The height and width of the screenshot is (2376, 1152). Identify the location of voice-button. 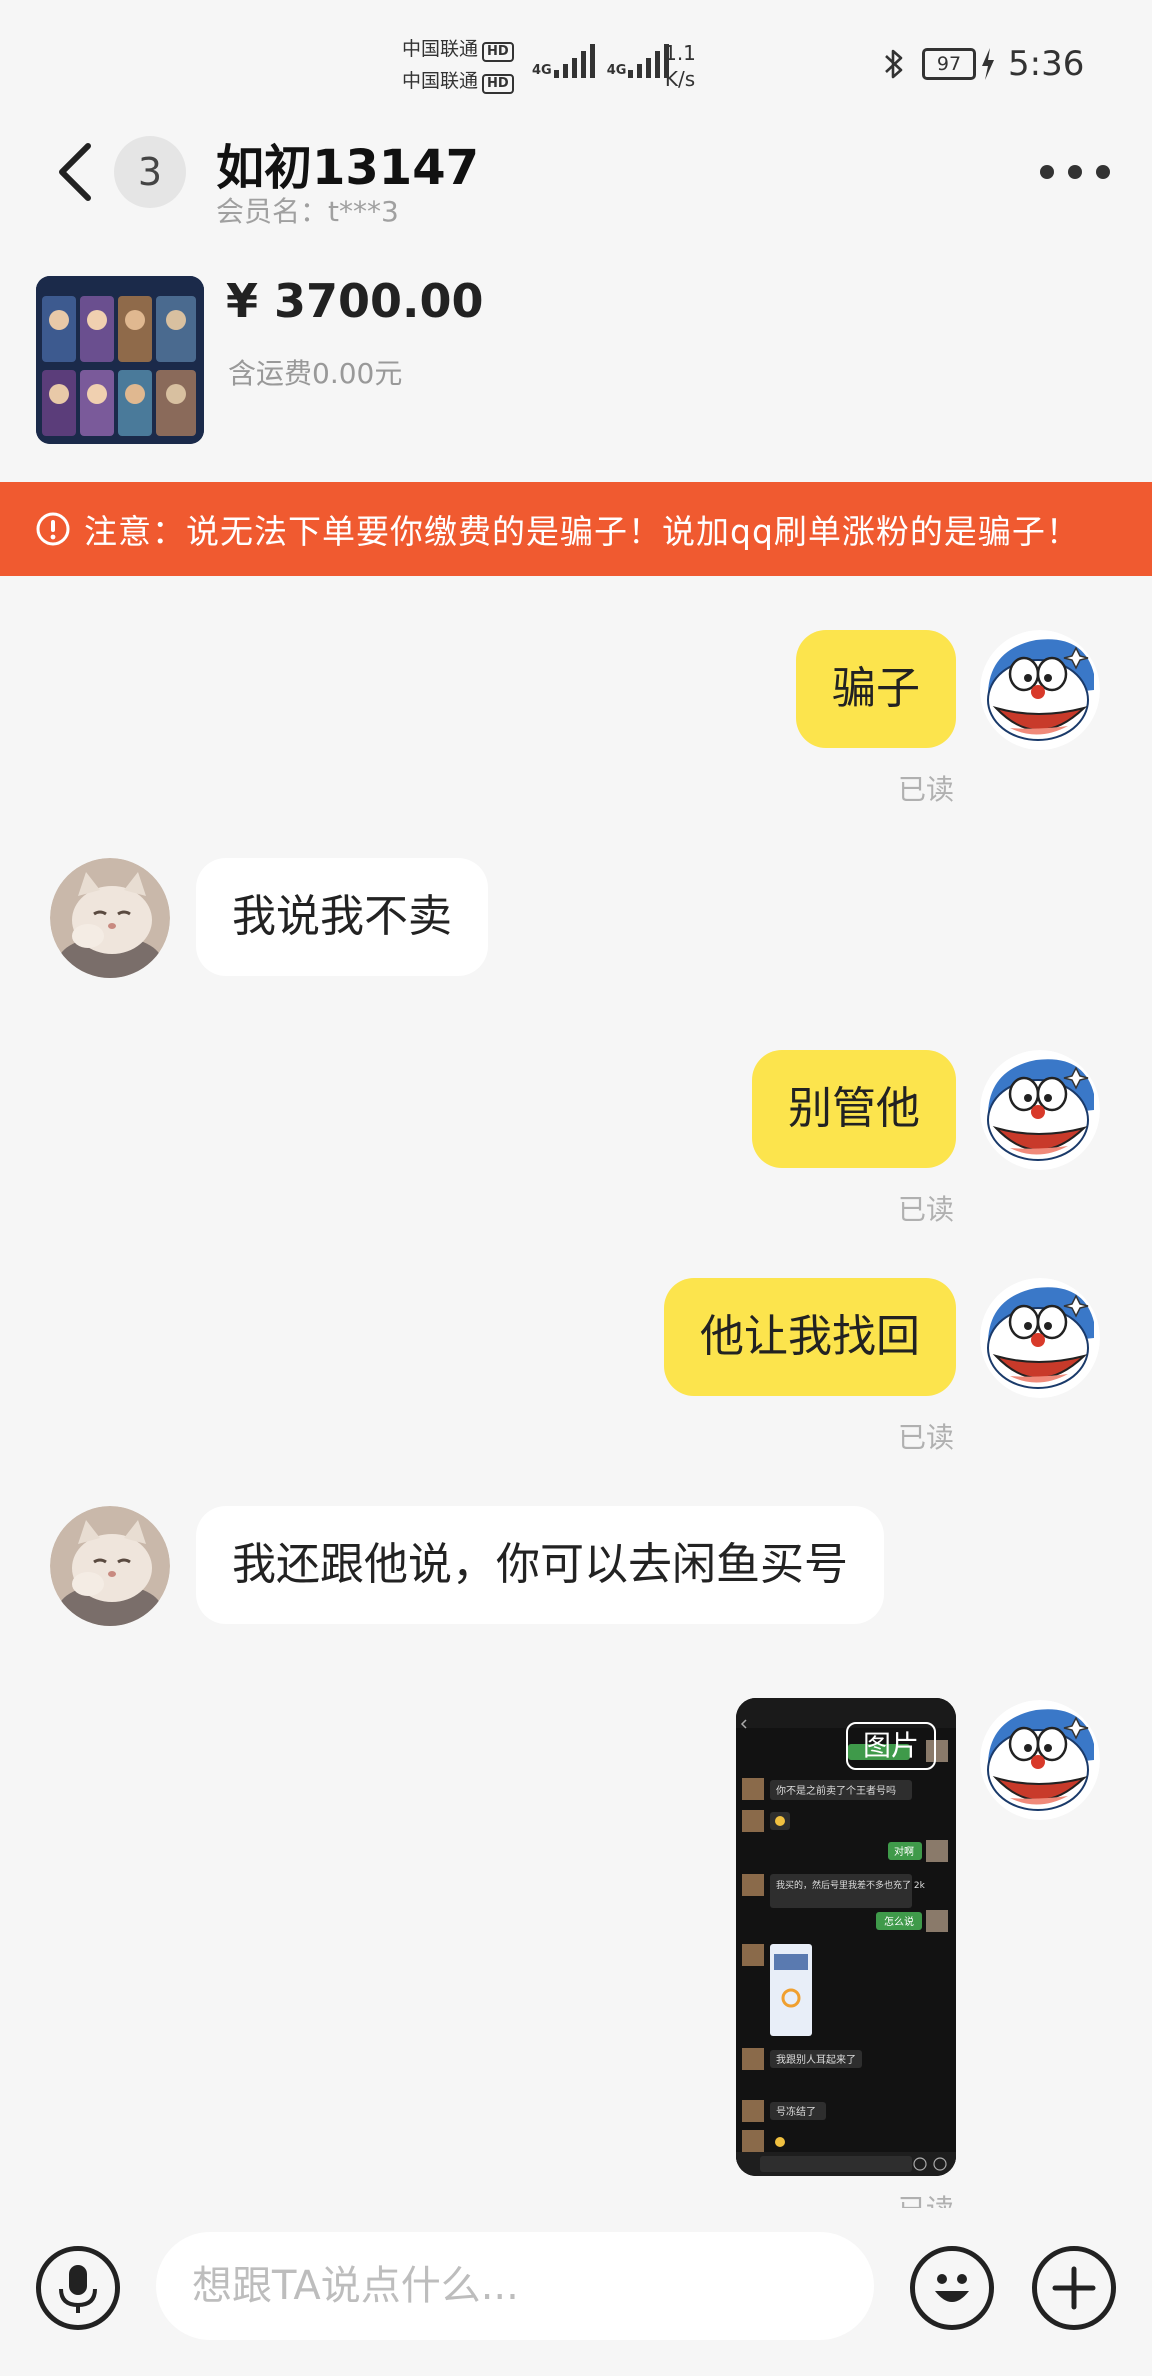
(78, 2288).